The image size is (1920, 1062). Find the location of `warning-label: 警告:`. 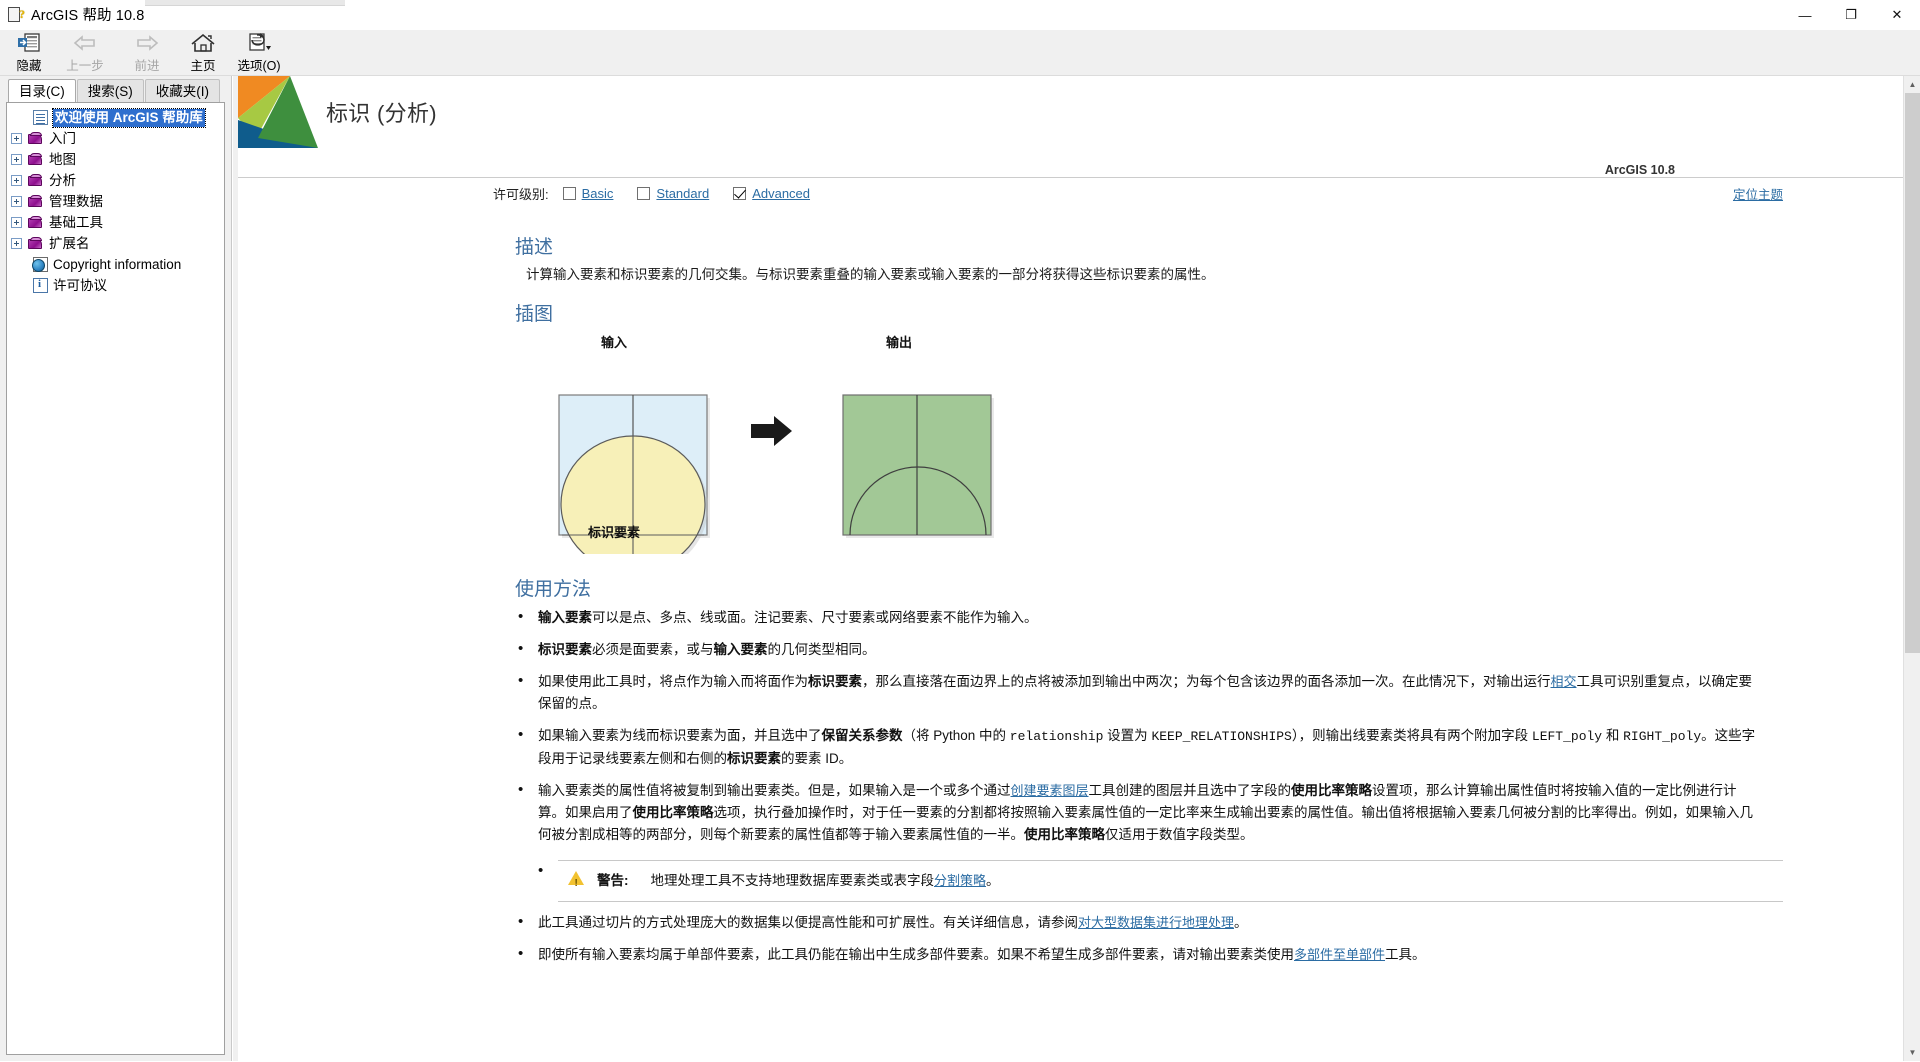

warning-label: 警告: is located at coordinates (613, 880).